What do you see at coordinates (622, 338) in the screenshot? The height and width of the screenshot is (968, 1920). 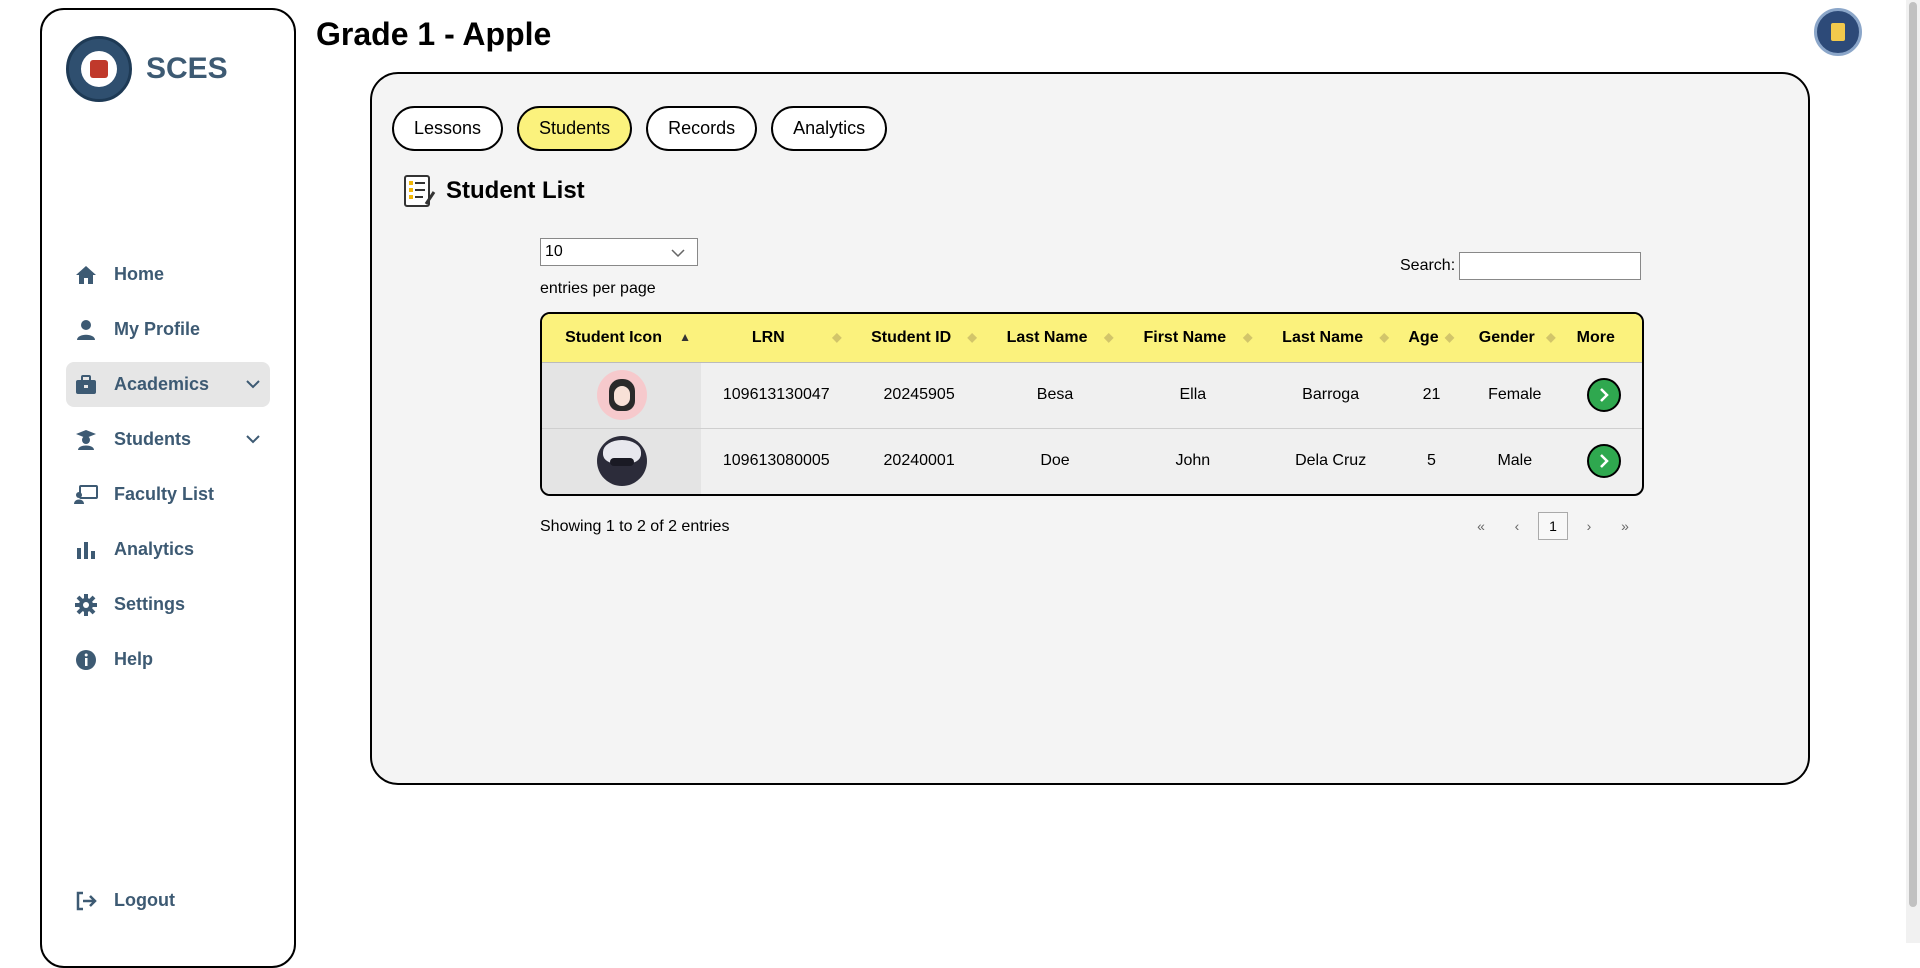 I see `column-header-student-icon: Student Icon ▲` at bounding box center [622, 338].